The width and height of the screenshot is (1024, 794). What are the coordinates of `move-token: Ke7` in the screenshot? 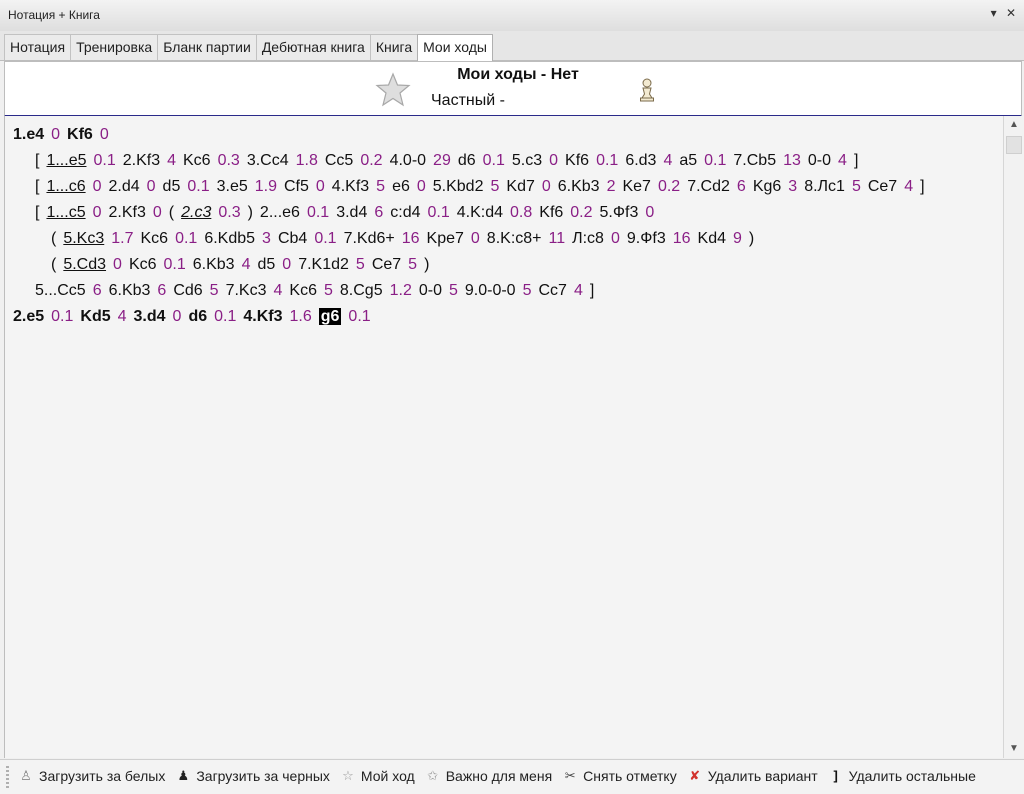 It's located at (636, 186).